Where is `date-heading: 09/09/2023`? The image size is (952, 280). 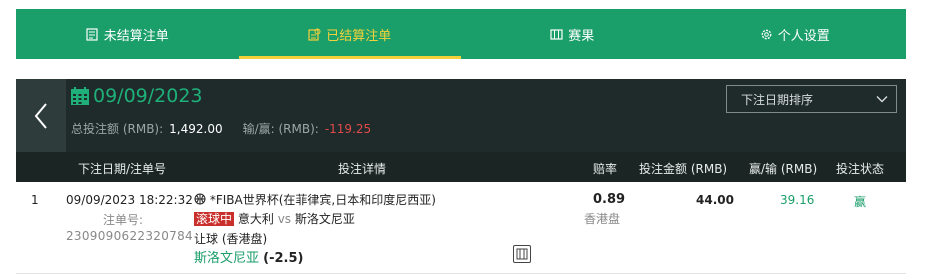
date-heading: 09/09/2023 is located at coordinates (136, 96).